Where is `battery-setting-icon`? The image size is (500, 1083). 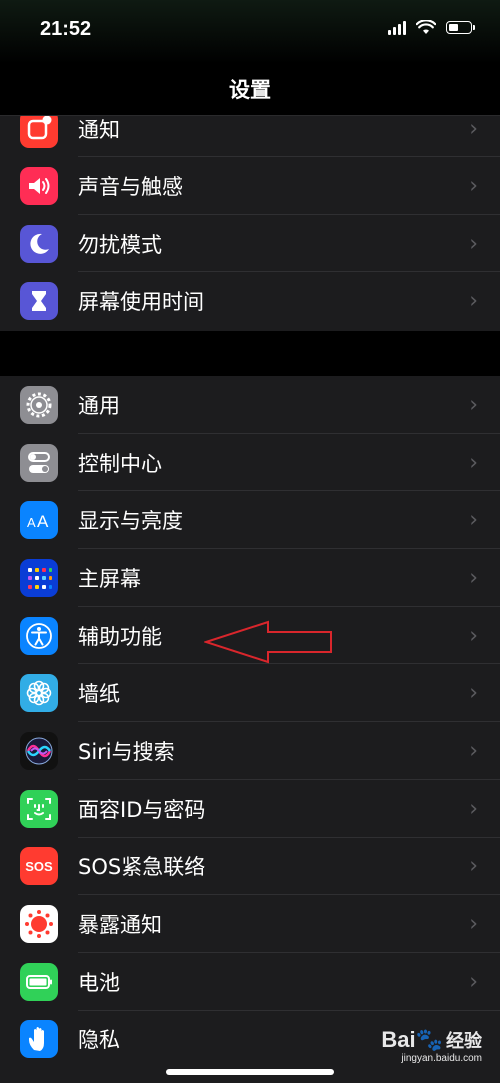 battery-setting-icon is located at coordinates (39, 981).